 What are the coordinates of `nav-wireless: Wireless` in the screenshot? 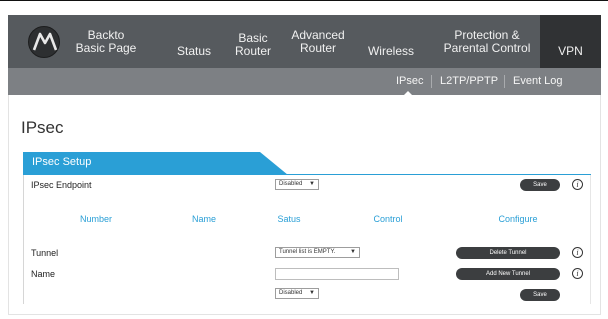 It's located at (391, 41).